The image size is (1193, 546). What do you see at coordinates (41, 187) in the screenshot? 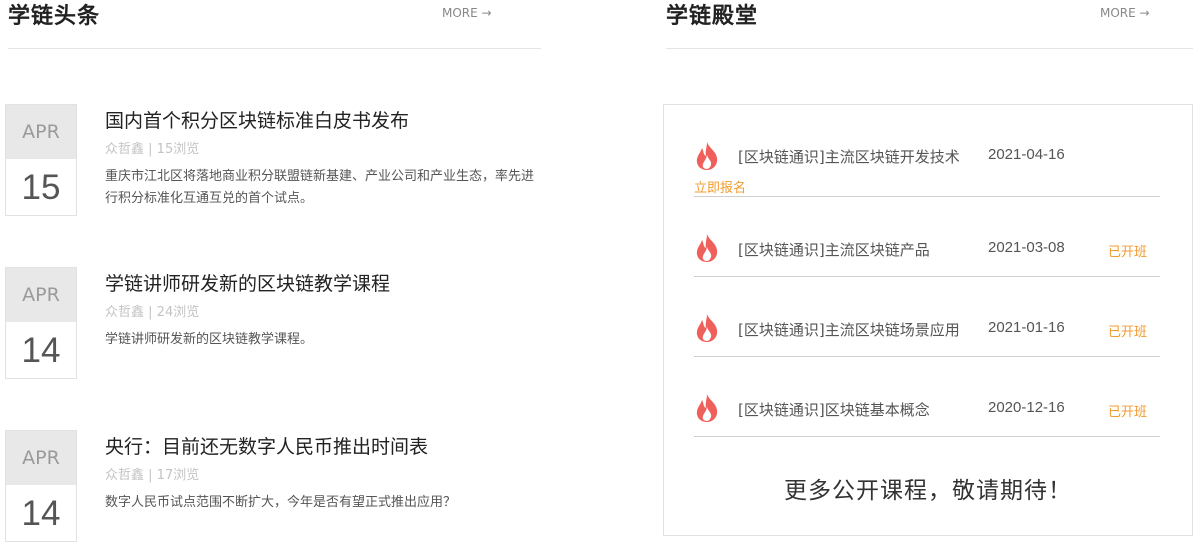
I see `date-day: 15` at bounding box center [41, 187].